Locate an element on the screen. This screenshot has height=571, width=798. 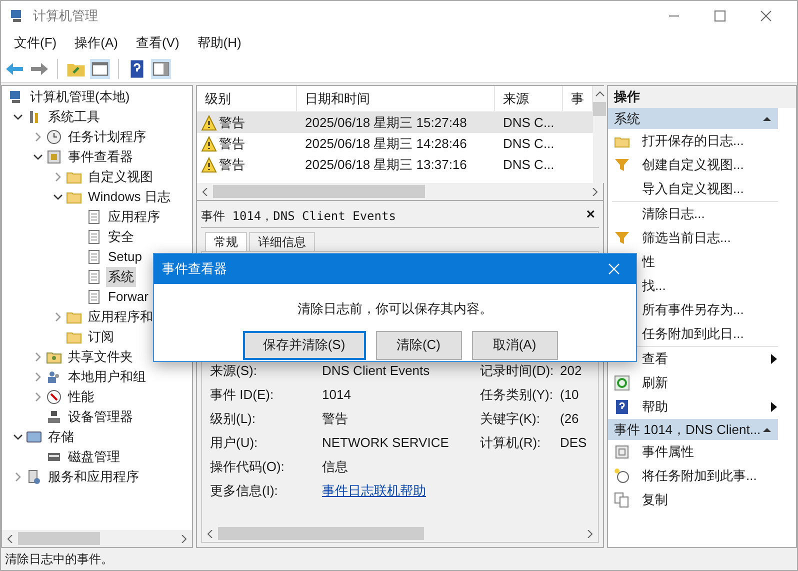
field-value: (26 is located at coordinates (569, 419).